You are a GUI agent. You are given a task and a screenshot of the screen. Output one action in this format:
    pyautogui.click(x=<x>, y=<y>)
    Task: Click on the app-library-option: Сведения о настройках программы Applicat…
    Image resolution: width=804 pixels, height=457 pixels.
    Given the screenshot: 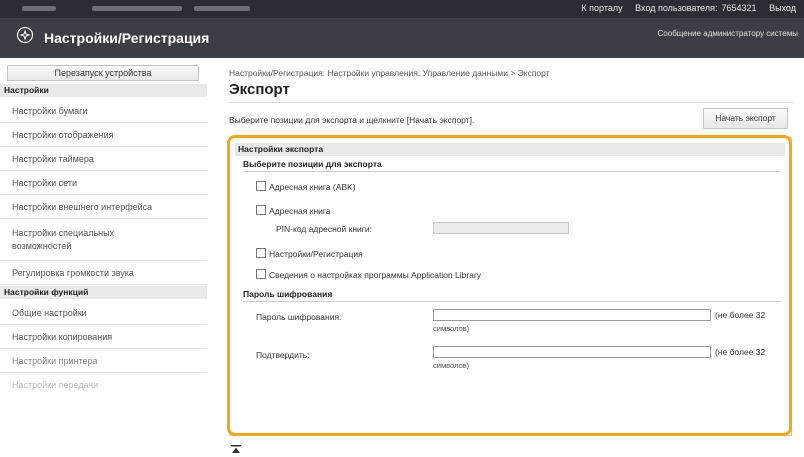 What is the action you would take?
    pyautogui.click(x=368, y=274)
    